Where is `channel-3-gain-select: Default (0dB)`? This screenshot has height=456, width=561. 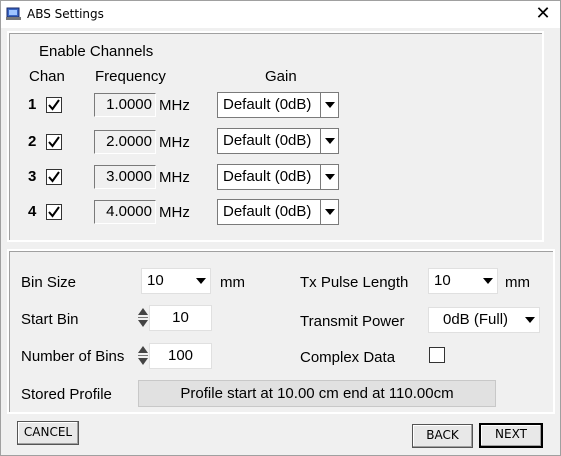 channel-3-gain-select: Default (0dB) is located at coordinates (278, 177).